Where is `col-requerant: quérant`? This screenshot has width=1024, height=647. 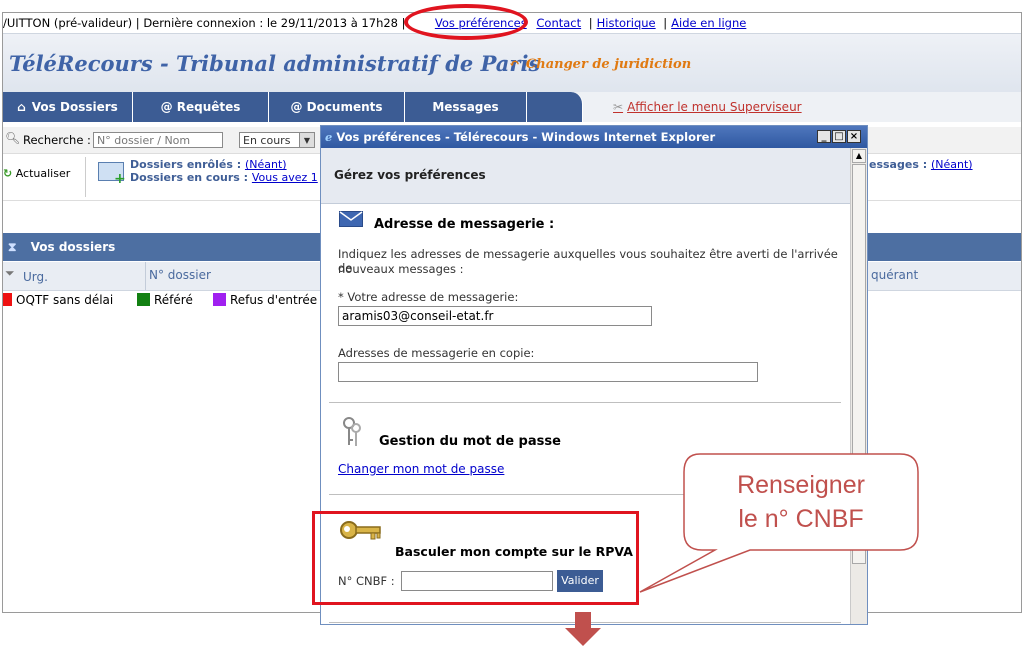
col-requerant: quérant is located at coordinates (894, 275).